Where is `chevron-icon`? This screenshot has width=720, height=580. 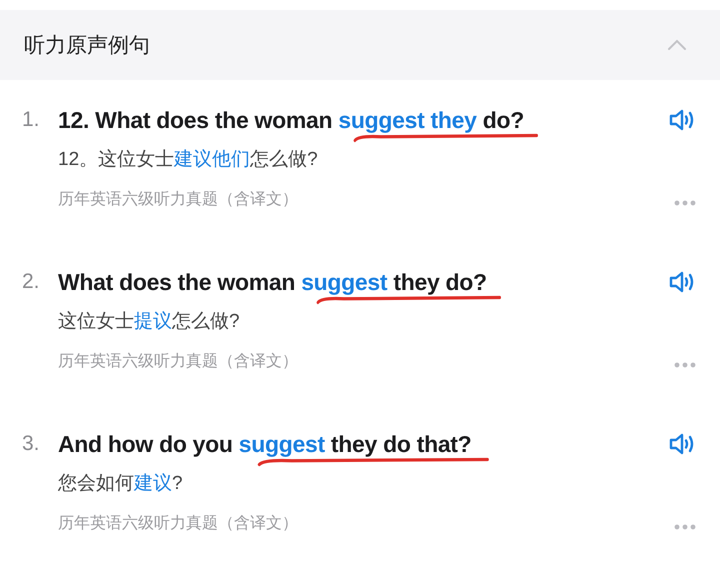 chevron-icon is located at coordinates (677, 45).